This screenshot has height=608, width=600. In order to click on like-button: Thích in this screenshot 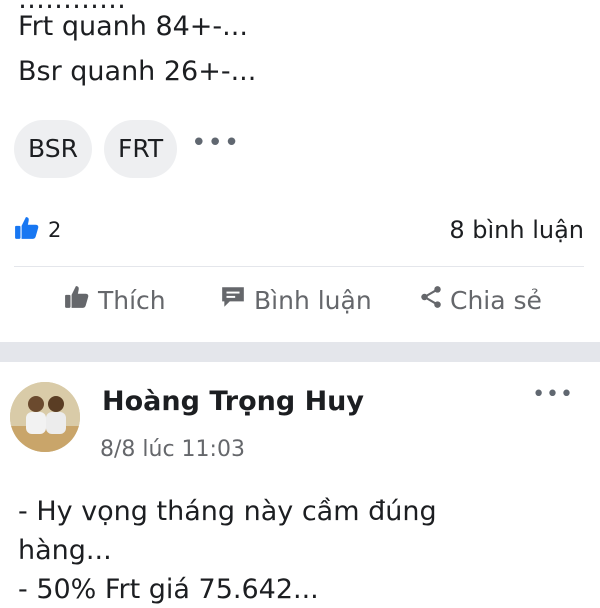, I will do `click(115, 300)`.